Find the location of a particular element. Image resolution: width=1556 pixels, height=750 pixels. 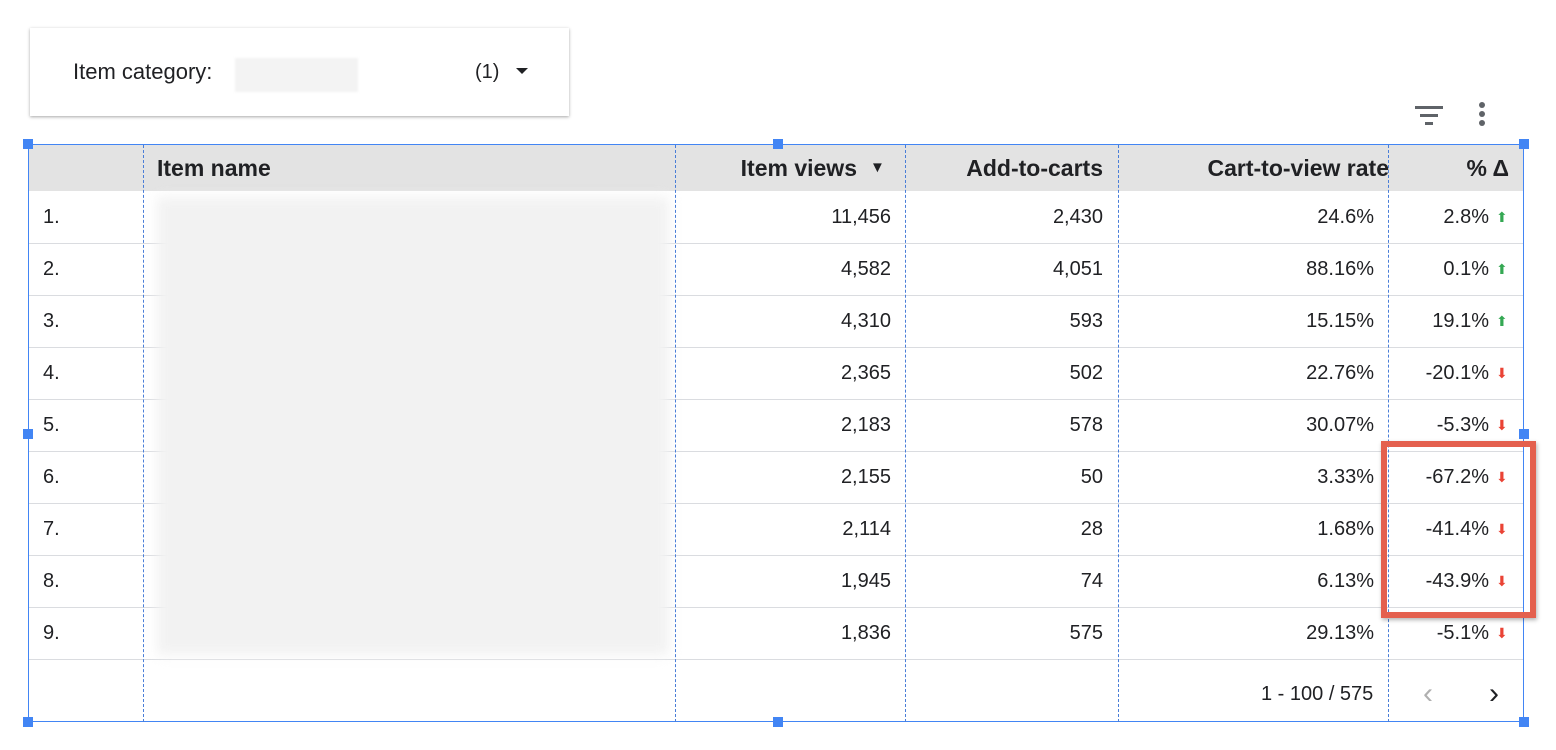

item-views-cell: 2,365 is located at coordinates (865, 373).